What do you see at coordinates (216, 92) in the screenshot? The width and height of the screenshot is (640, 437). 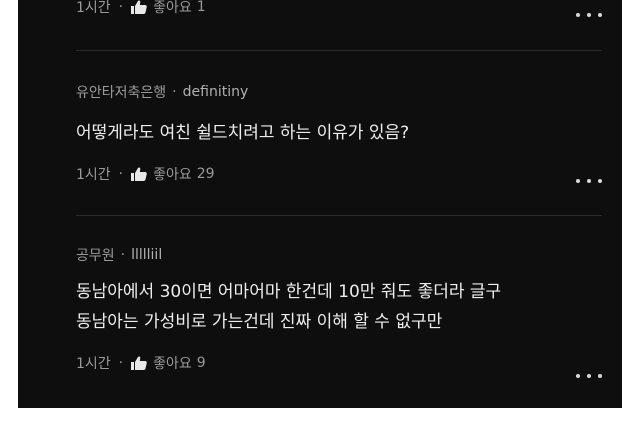 I see `comment-handle: definitiny` at bounding box center [216, 92].